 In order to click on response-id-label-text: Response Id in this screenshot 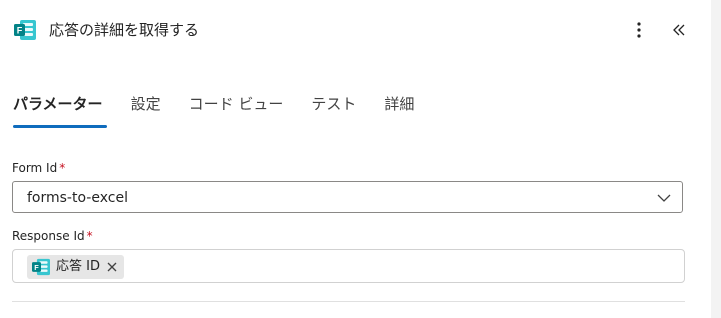, I will do `click(48, 236)`.